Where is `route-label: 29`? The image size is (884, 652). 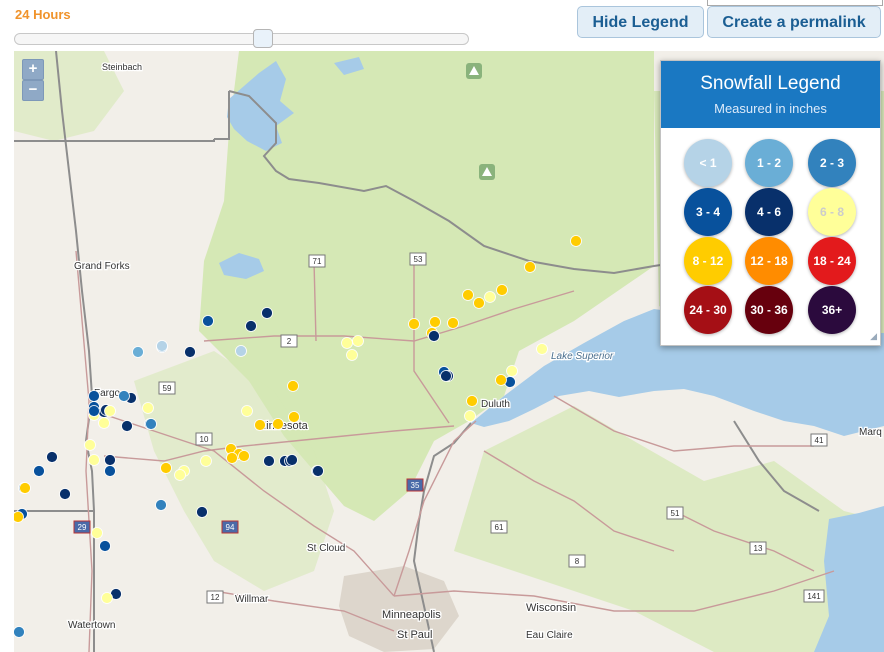 route-label: 29 is located at coordinates (82, 527).